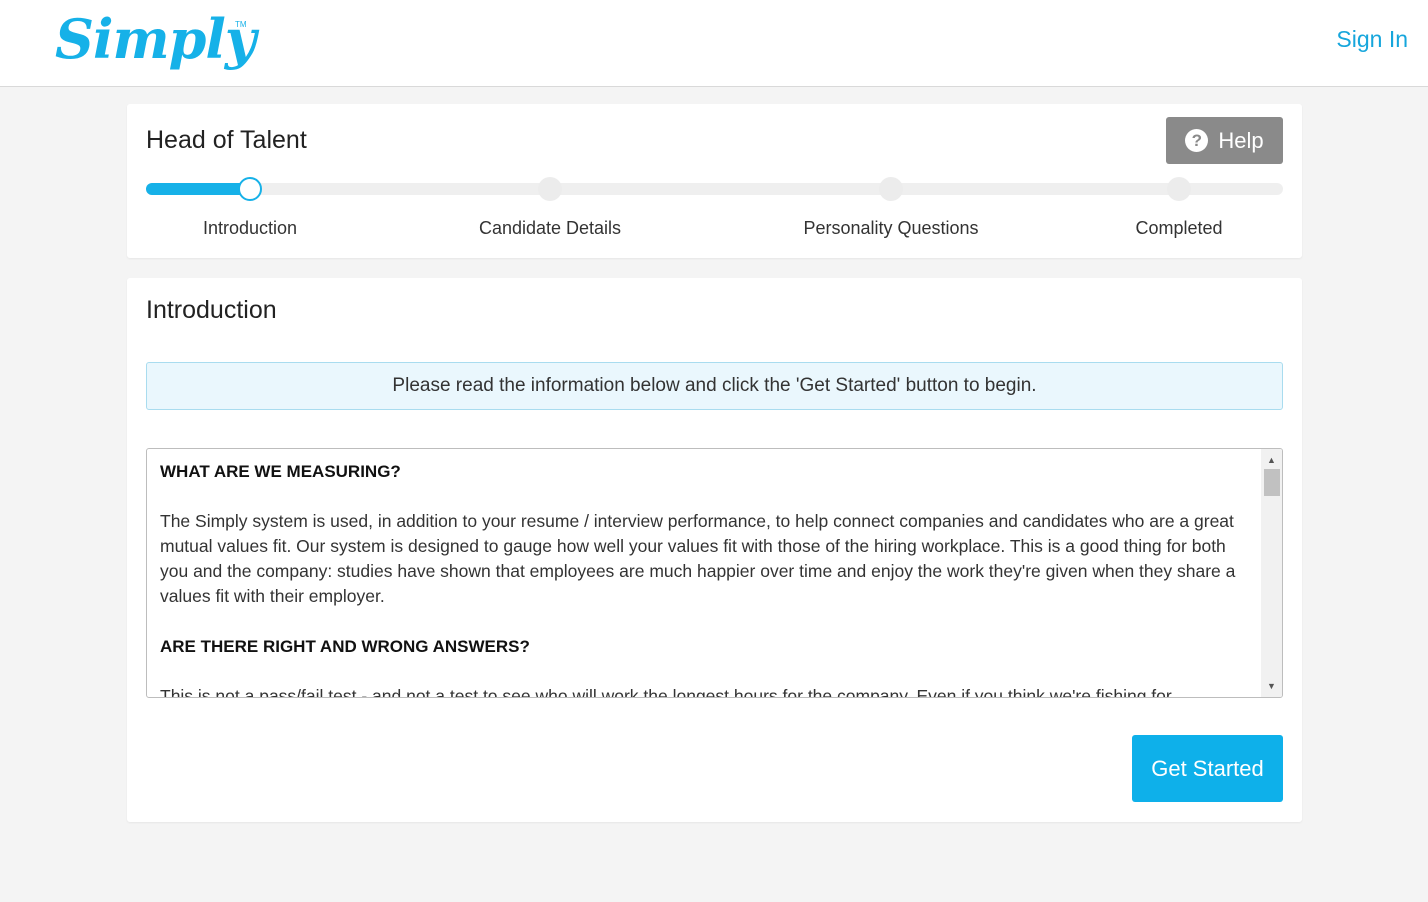 This screenshot has width=1428, height=902. I want to click on section-heading-right-wrong: ARE THERE RIGHT AND WRONG ANSWERS?, so click(345, 646).